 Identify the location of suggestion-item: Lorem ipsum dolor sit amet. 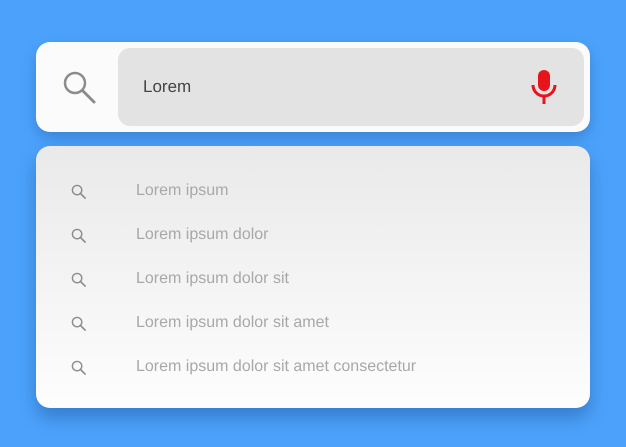
(232, 323).